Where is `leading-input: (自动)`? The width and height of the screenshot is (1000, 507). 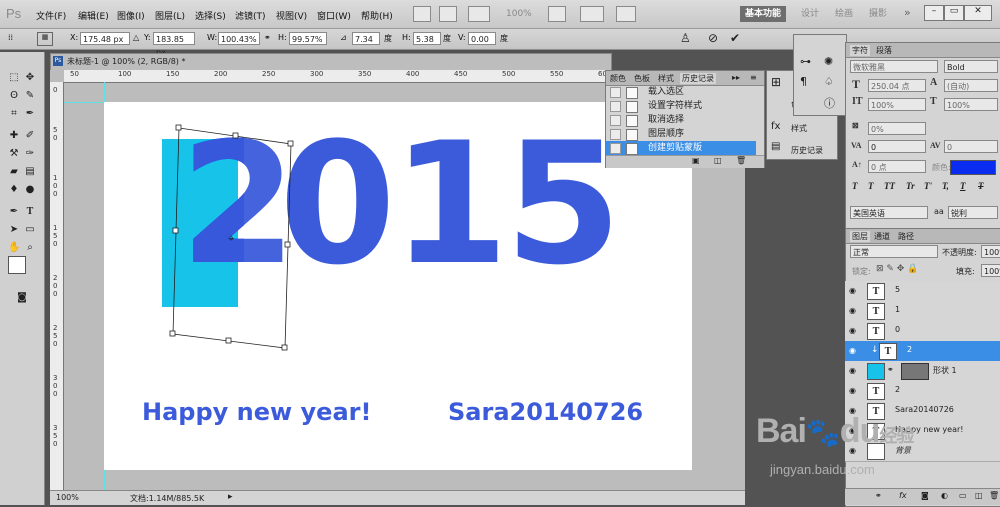 leading-input: (自动) is located at coordinates (971, 85).